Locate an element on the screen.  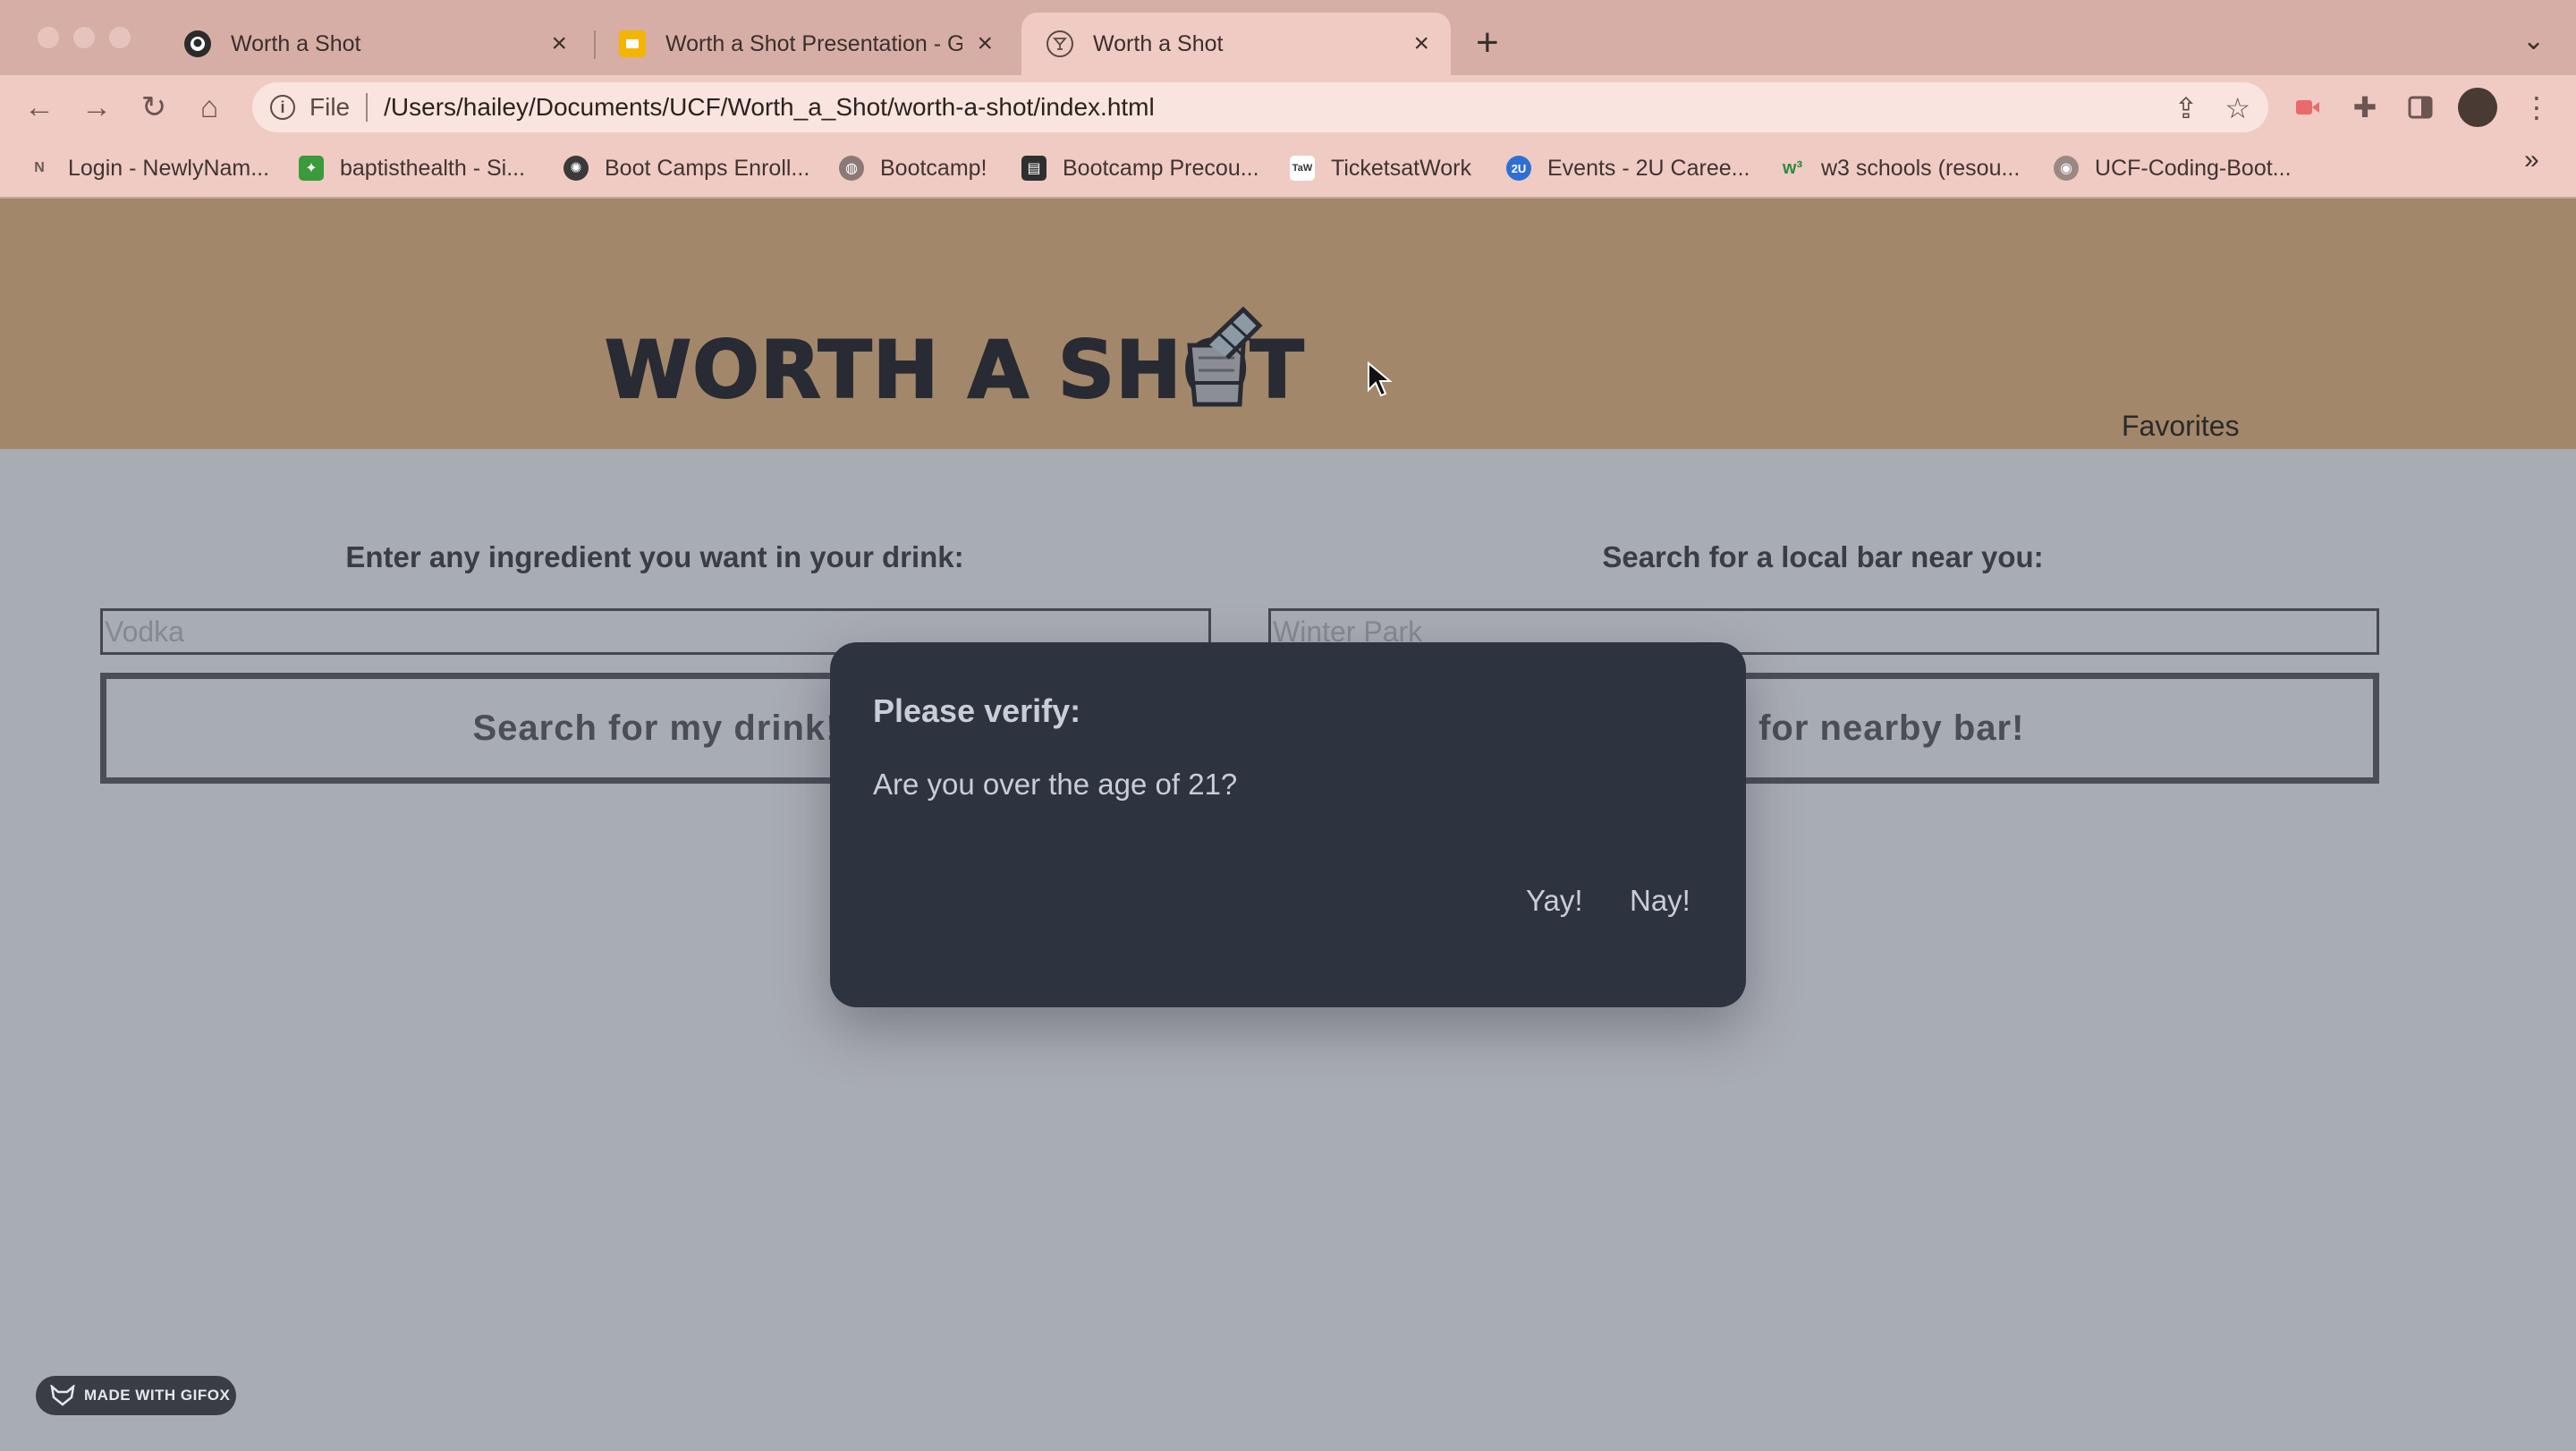
gifox-badge: MADE WITH GIFOX is located at coordinates (136, 1395).